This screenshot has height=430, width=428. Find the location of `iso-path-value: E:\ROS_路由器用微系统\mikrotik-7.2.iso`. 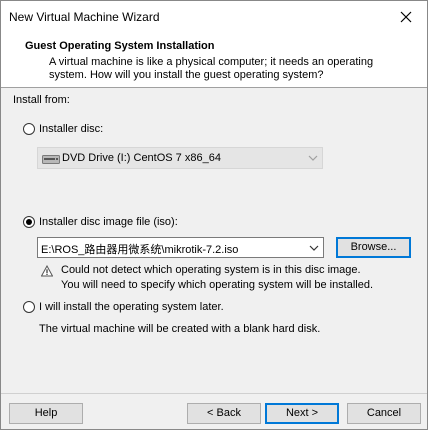

iso-path-value: E:\ROS_路由器用微系统\mikrotik-7.2.iso is located at coordinates (140, 250).